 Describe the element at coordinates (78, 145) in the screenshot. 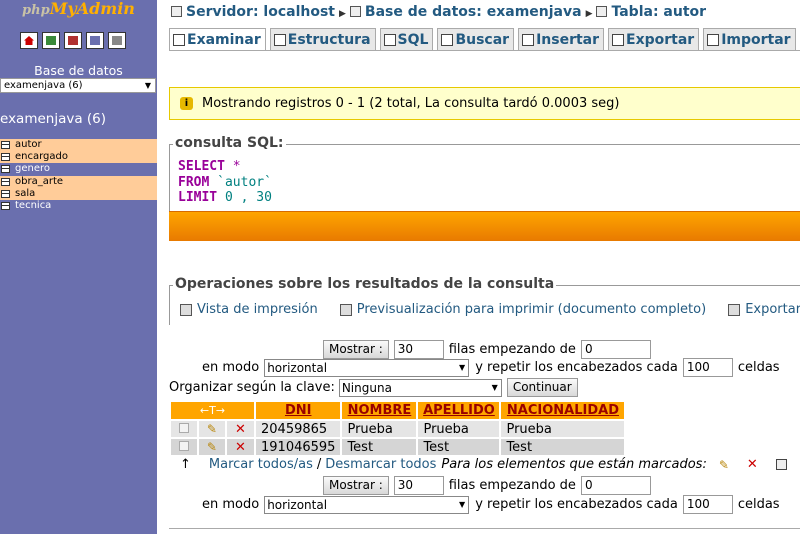

I see `sidebar-table-item: autor` at that location.